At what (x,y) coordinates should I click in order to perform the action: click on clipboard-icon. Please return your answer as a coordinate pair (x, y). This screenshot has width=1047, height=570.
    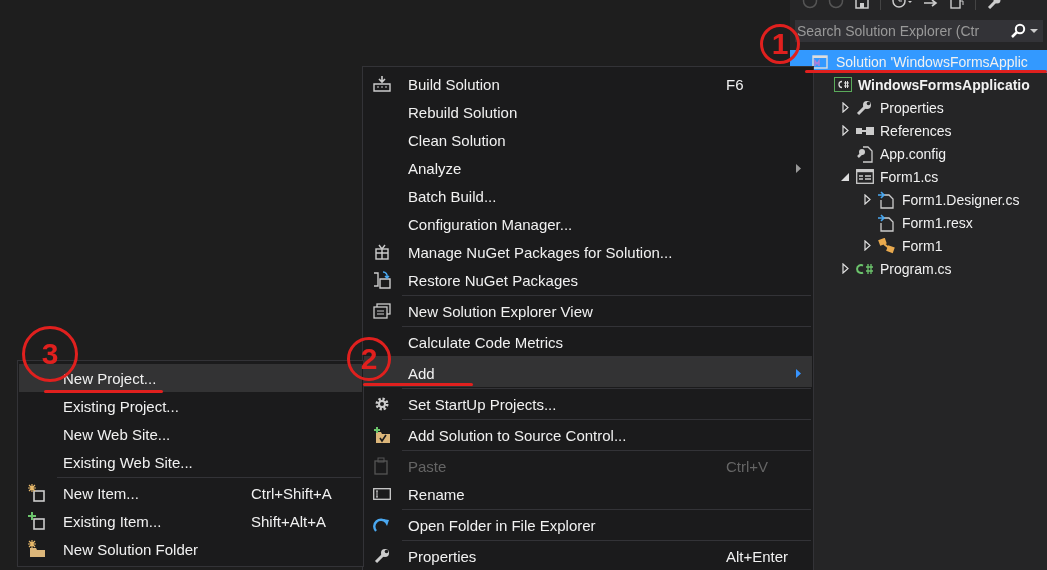
    Looking at the image, I should click on (382, 466).